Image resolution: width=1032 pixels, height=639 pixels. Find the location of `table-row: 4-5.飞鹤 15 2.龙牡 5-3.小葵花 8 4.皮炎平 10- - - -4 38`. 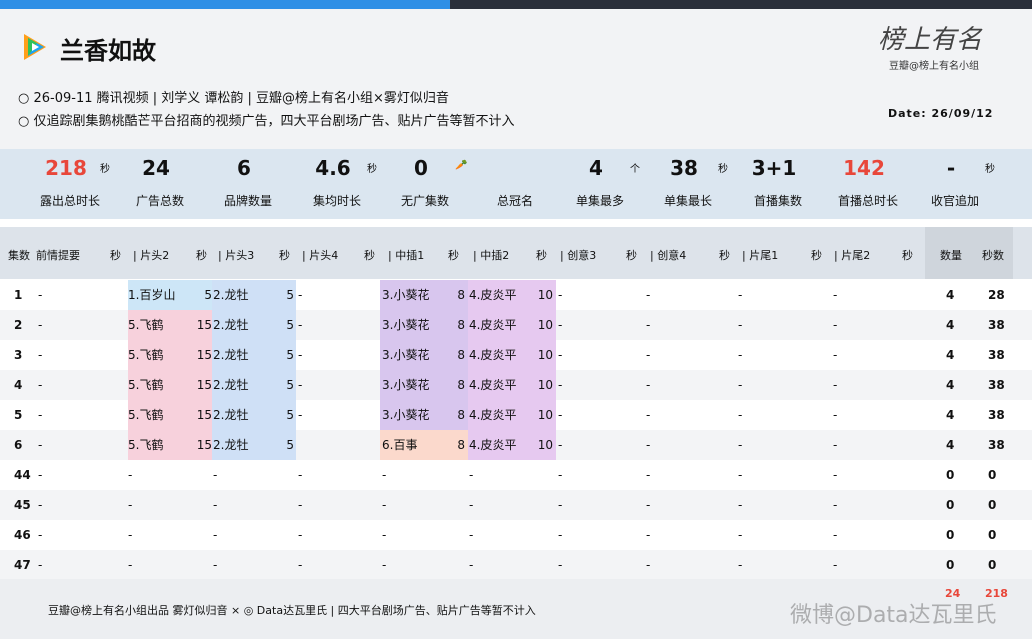

table-row: 4-5.飞鹤 15 2.龙牡 5-3.小葵花 8 4.皮炎平 10- - - -4 38 is located at coordinates (516, 385).